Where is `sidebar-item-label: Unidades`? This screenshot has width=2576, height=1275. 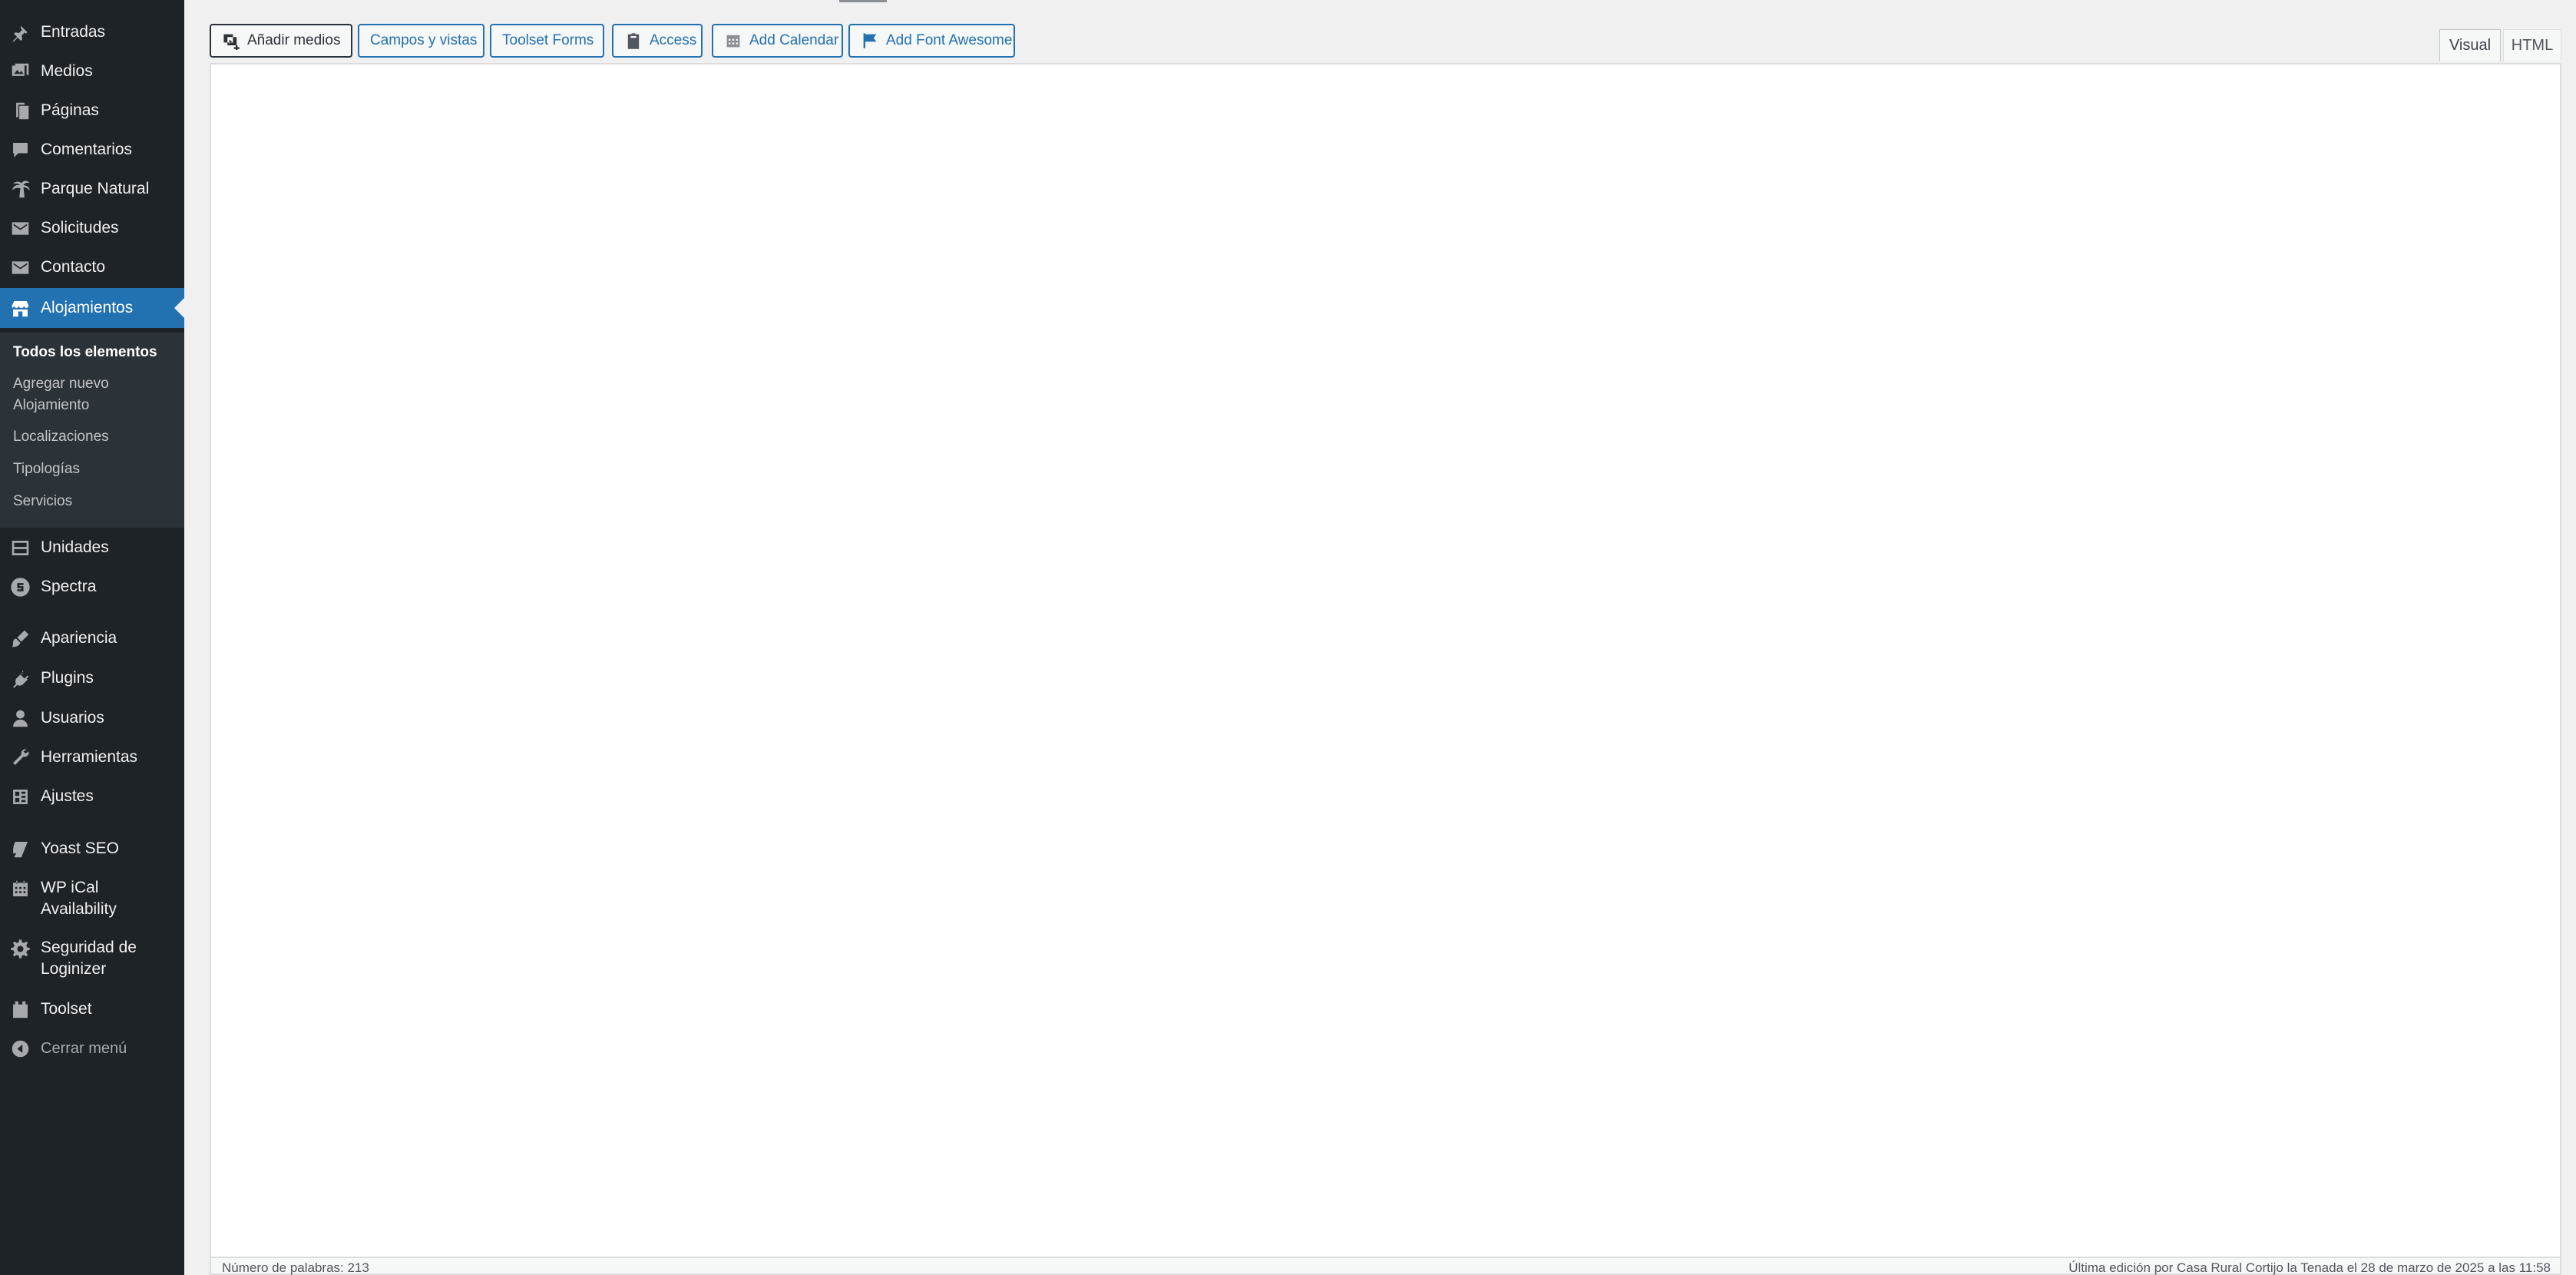 sidebar-item-label: Unidades is located at coordinates (75, 547).